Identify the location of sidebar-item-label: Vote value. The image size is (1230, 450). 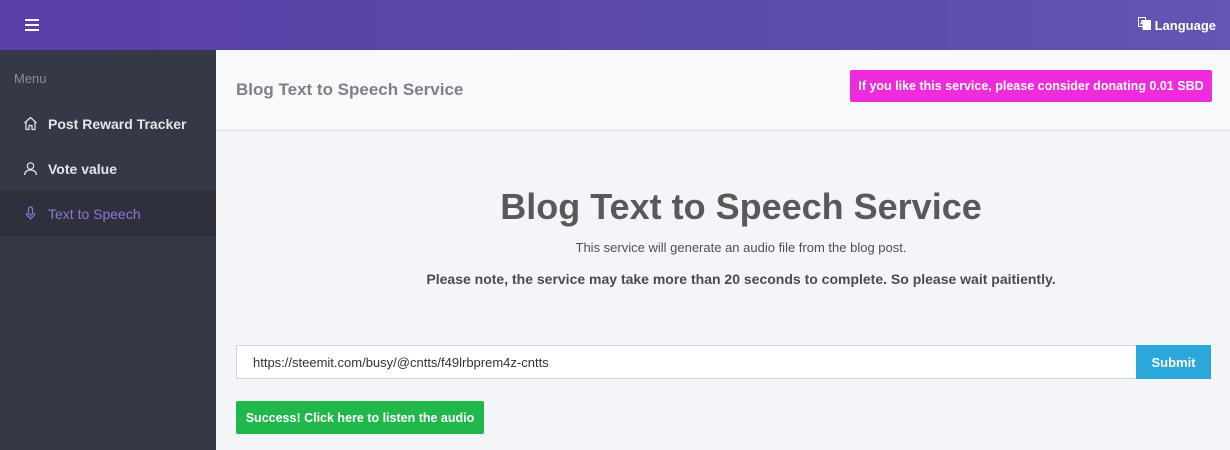
(82, 168).